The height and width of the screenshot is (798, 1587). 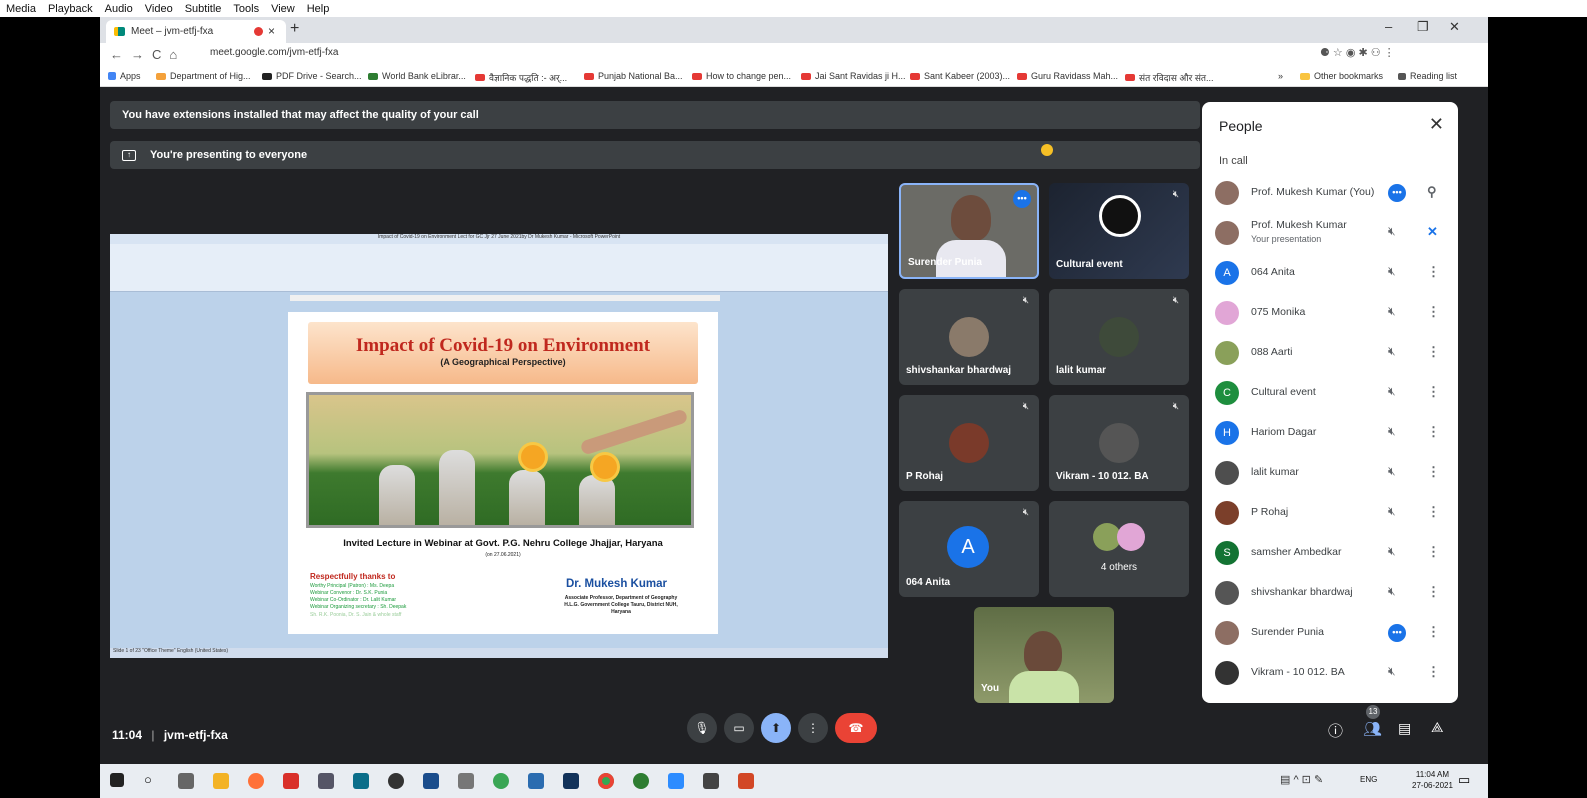 What do you see at coordinates (1330, 473) in the screenshot?
I see `participant-row: lalit kumar 🔇︎ ⋮` at bounding box center [1330, 473].